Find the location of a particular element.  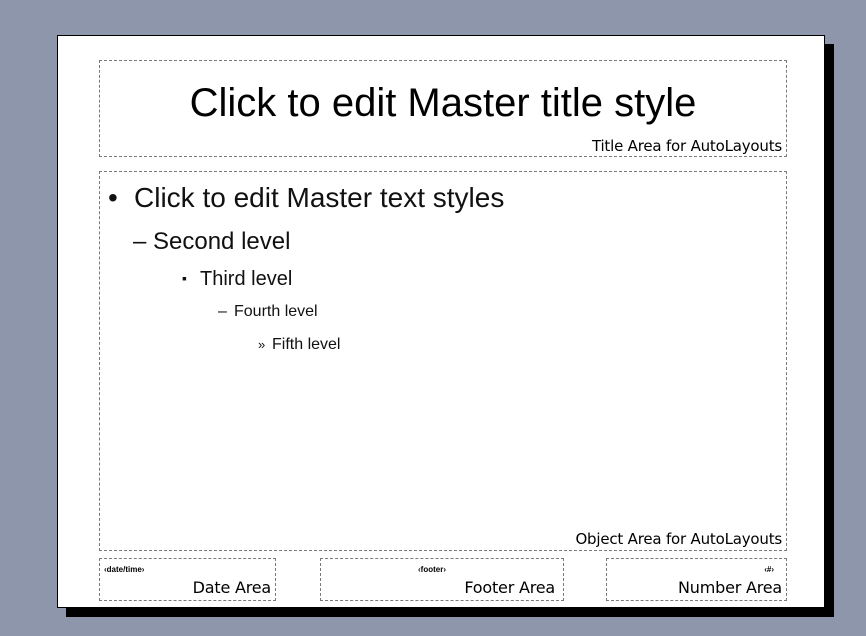

bullet-level-5: » Fifth level is located at coordinates (299, 345).